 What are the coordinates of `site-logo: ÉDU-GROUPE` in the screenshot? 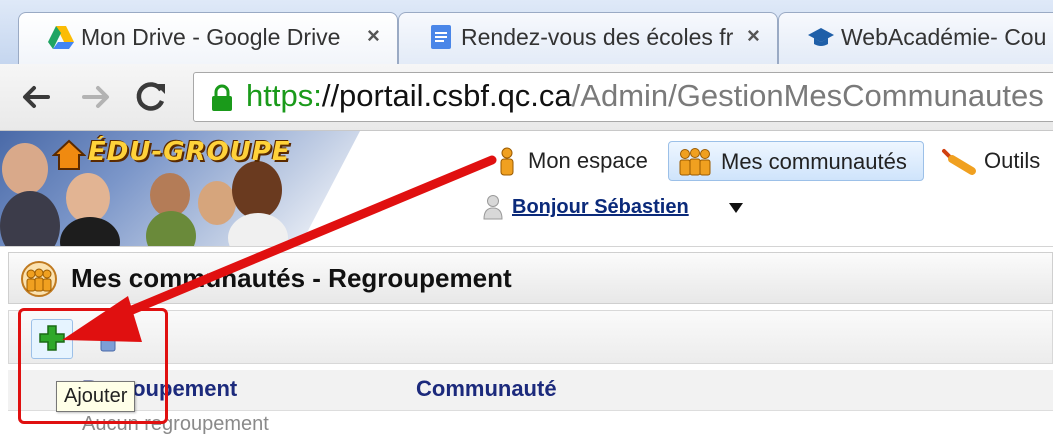 It's located at (189, 152).